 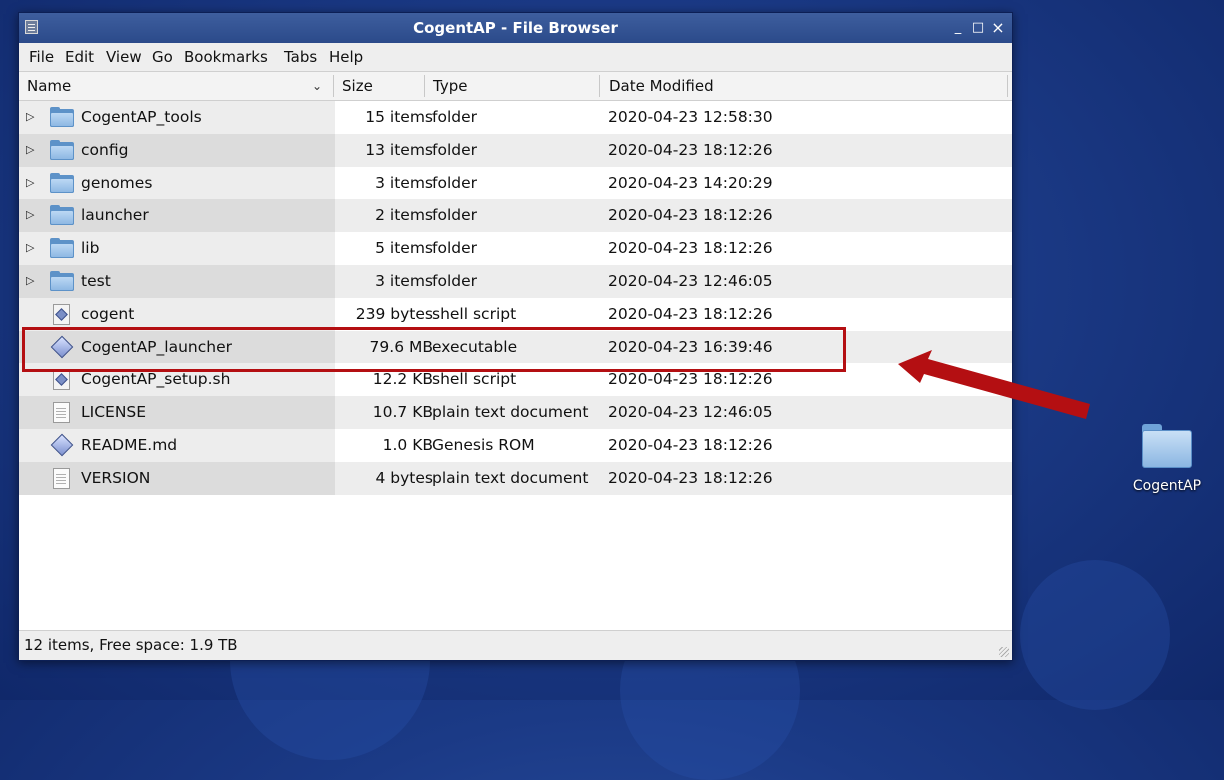 I want to click on file-name: LICENSE, so click(x=114, y=412).